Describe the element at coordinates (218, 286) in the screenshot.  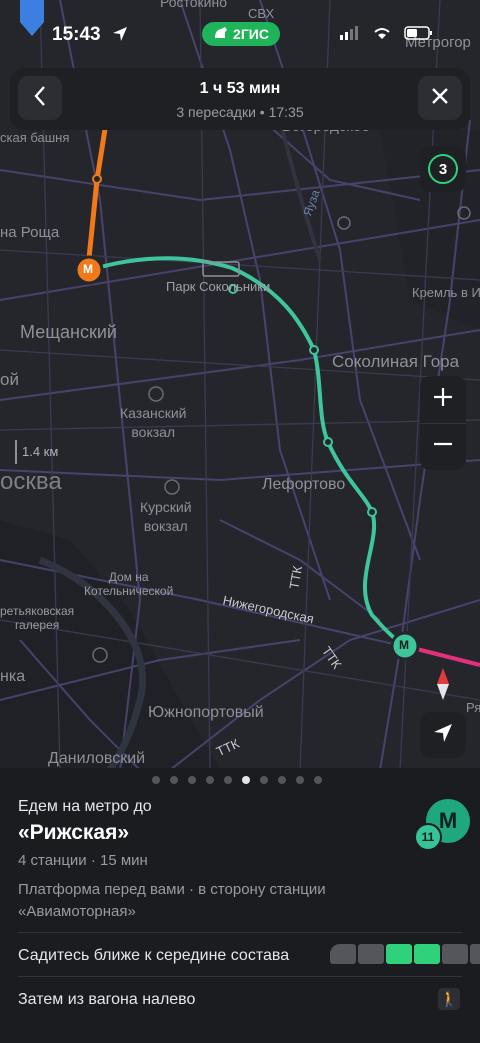
I see `map-label: Парк Сокольники` at that location.